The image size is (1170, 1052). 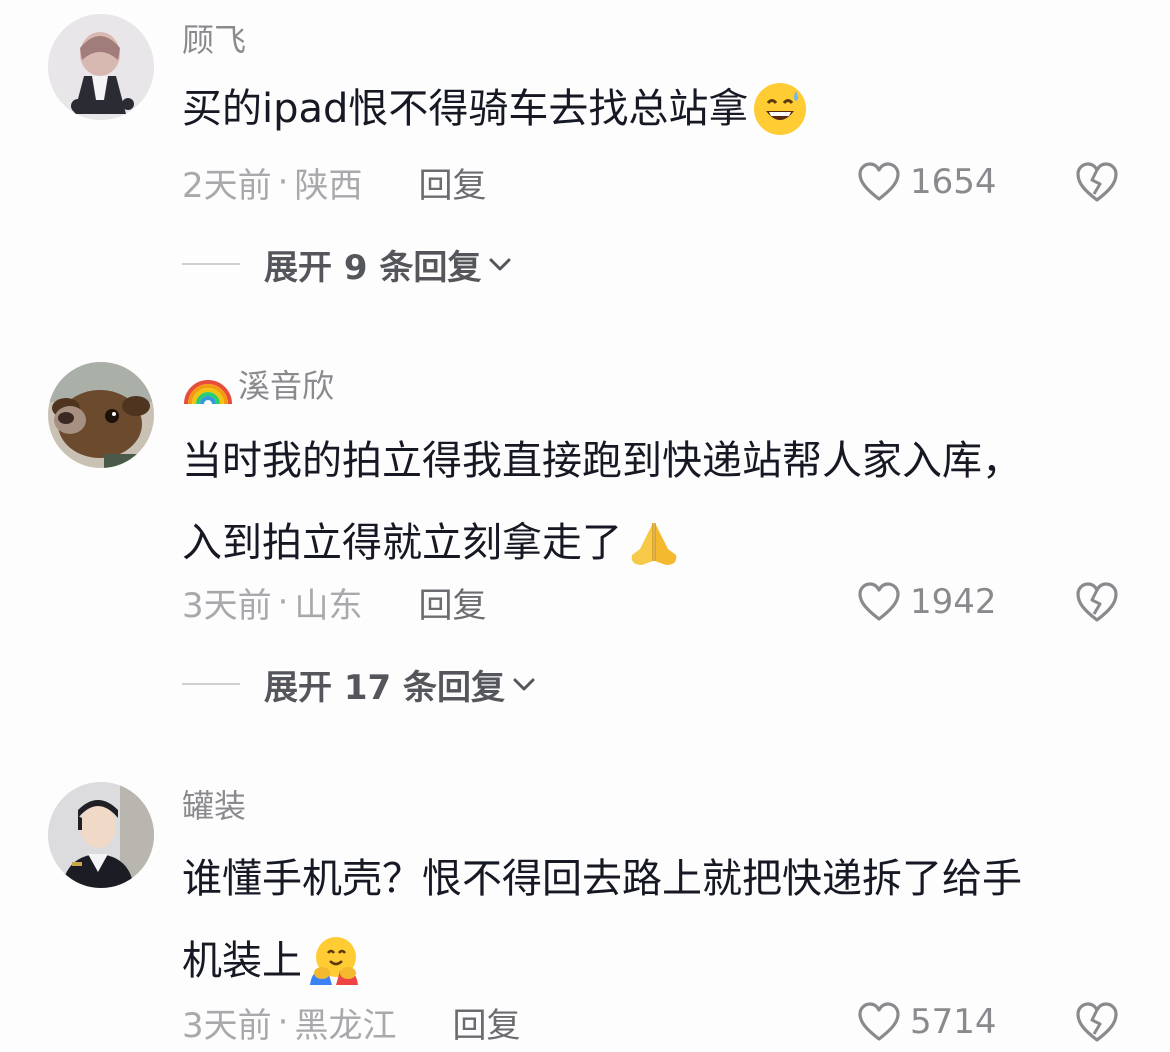 What do you see at coordinates (652, 920) in the screenshot?
I see `comment-text: 谁懂手机壳？恨不得回去路上就把快递拆了给手 机装上` at bounding box center [652, 920].